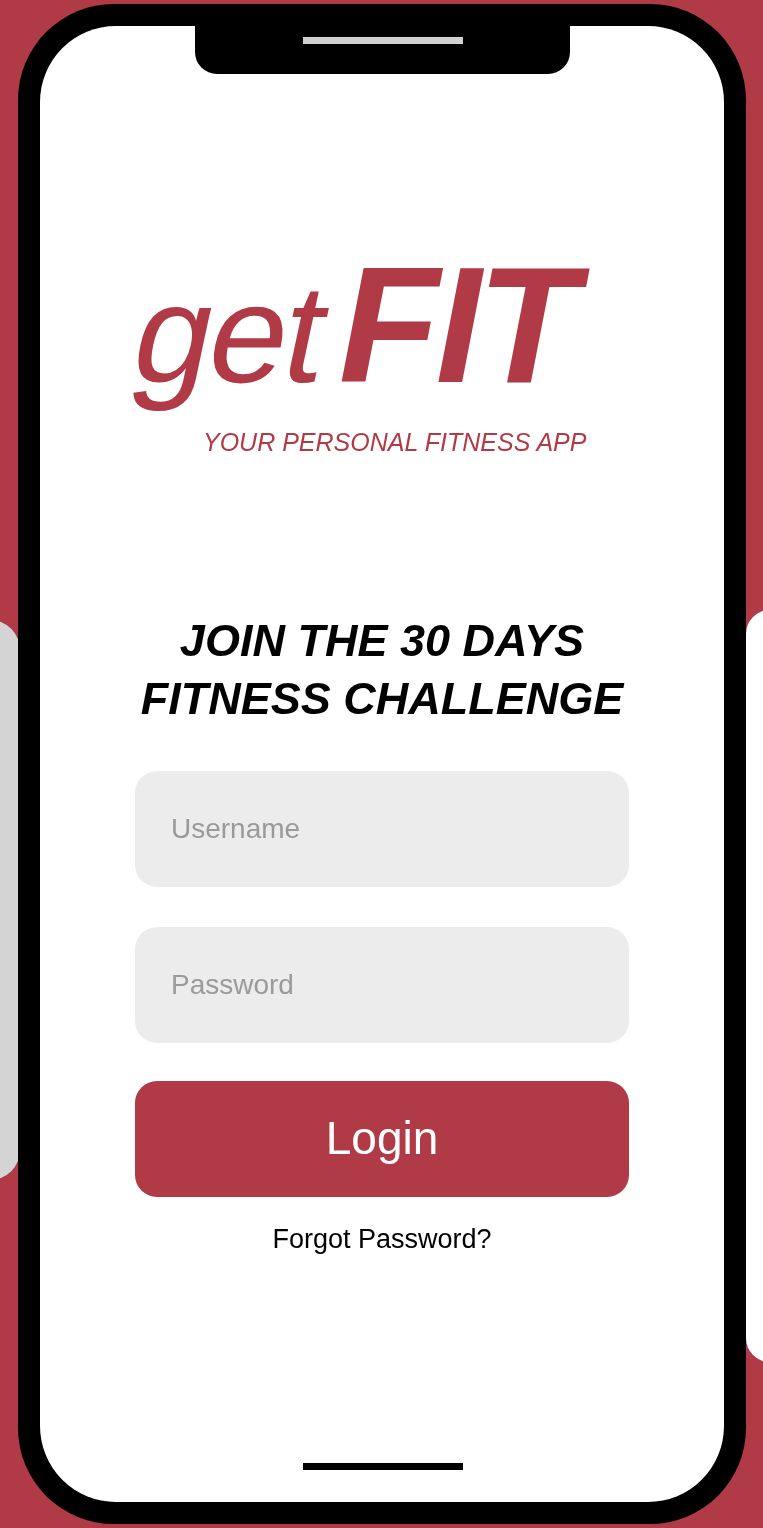  What do you see at coordinates (395, 442) in the screenshot?
I see `logo-tagline: YOUR PERSONAL FITNESS APP` at bounding box center [395, 442].